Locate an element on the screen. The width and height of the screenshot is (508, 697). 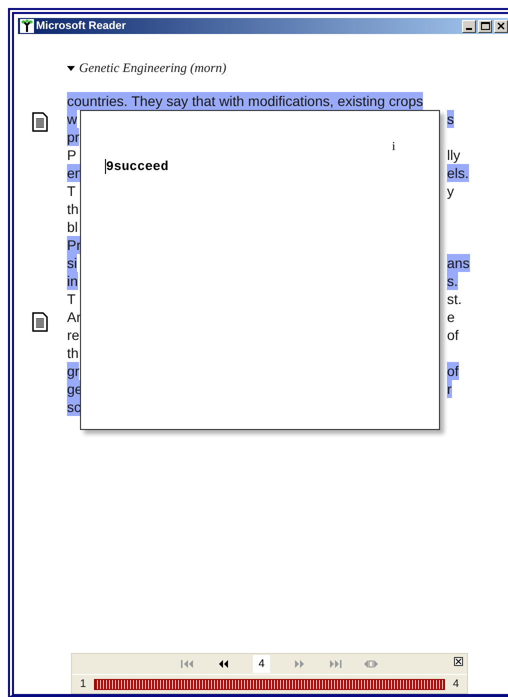
text-line: P is located at coordinates (71, 155).